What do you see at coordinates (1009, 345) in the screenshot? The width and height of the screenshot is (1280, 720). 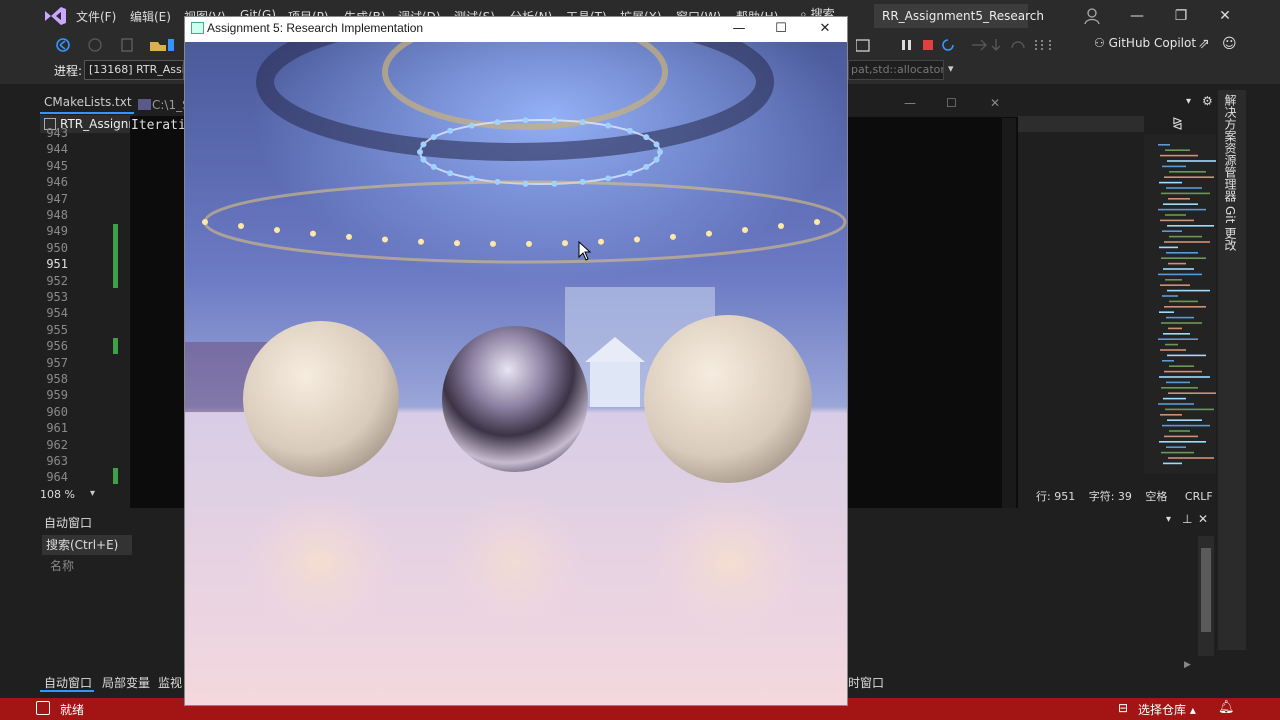 I see `console-scrollbar` at bounding box center [1009, 345].